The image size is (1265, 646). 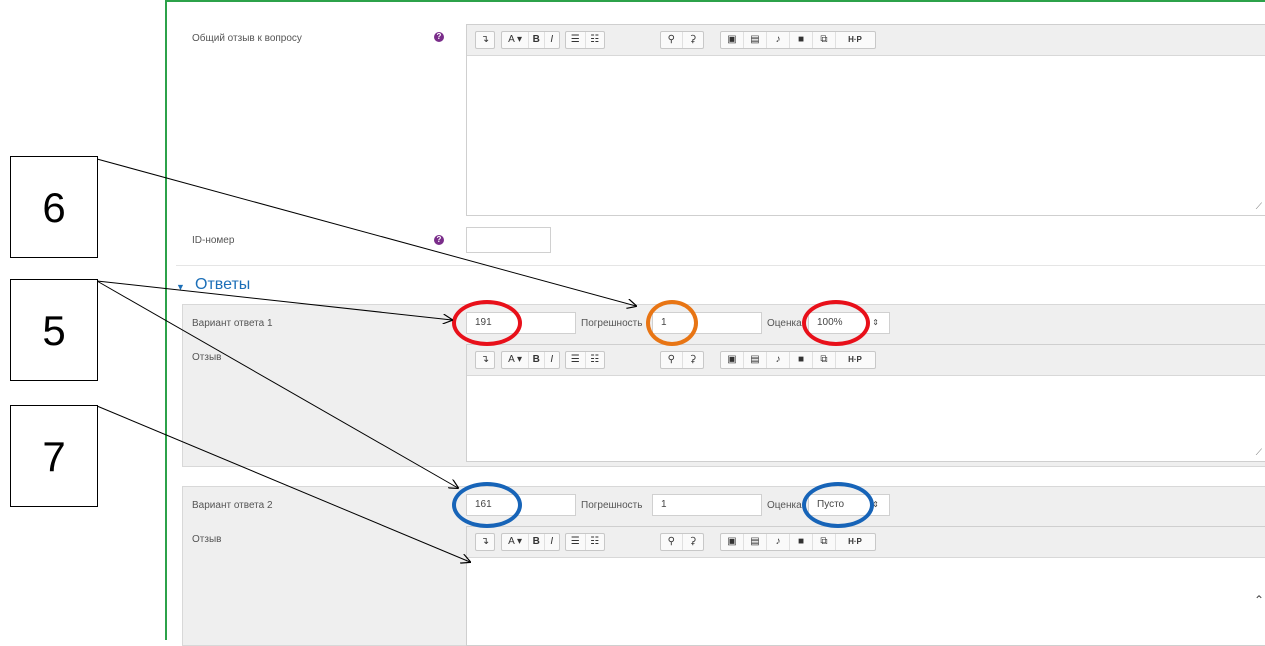 I want to click on callout-6: 6, so click(x=54, y=207).